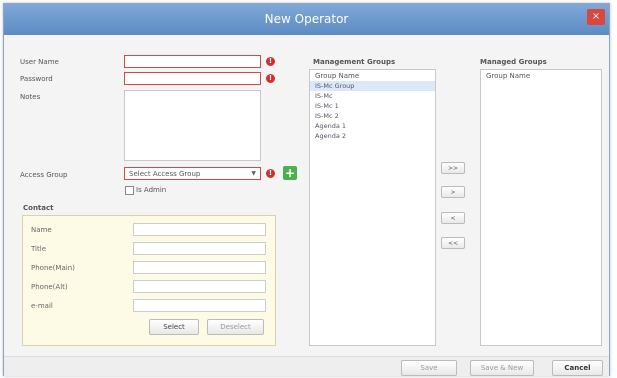 This screenshot has width=617, height=378. Describe the element at coordinates (49, 287) in the screenshot. I see `contact-phone-alt-label: Phone(Alt)` at that location.